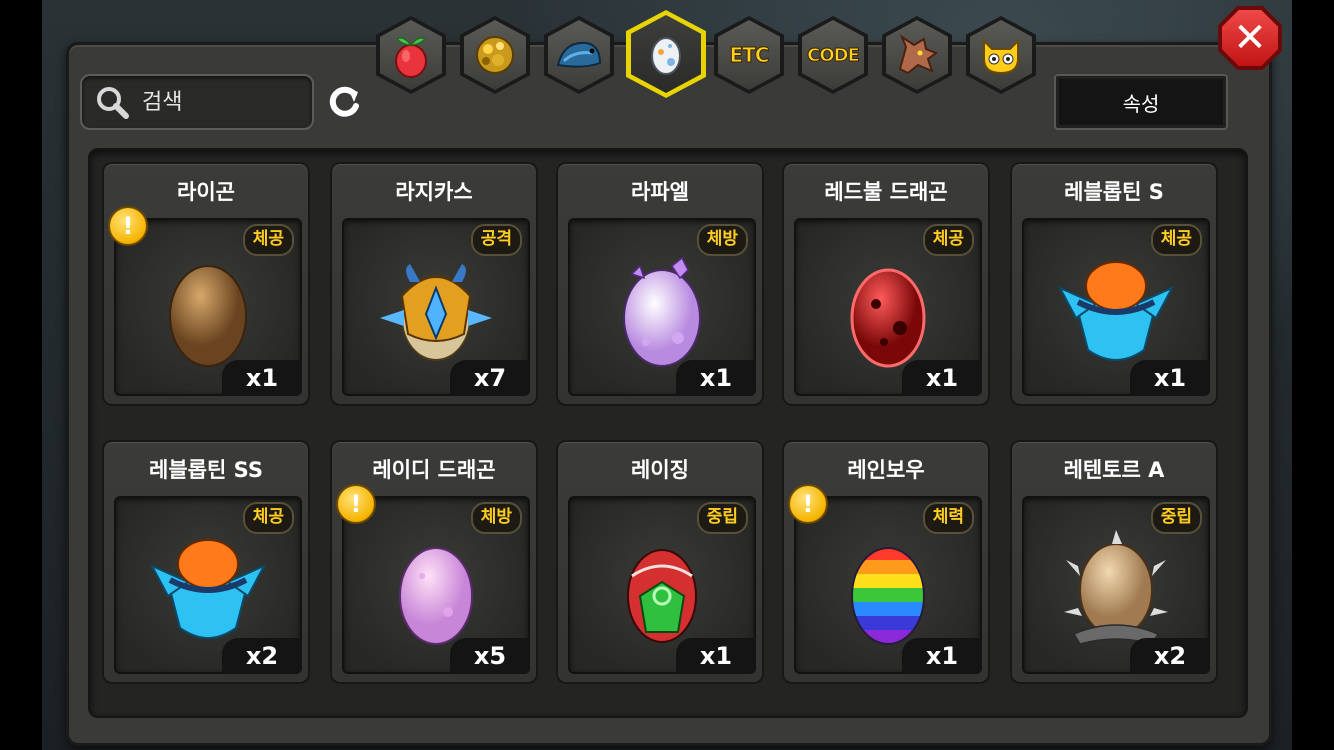 This screenshot has height=750, width=1334. I want to click on tab-dragon, so click(917, 55).